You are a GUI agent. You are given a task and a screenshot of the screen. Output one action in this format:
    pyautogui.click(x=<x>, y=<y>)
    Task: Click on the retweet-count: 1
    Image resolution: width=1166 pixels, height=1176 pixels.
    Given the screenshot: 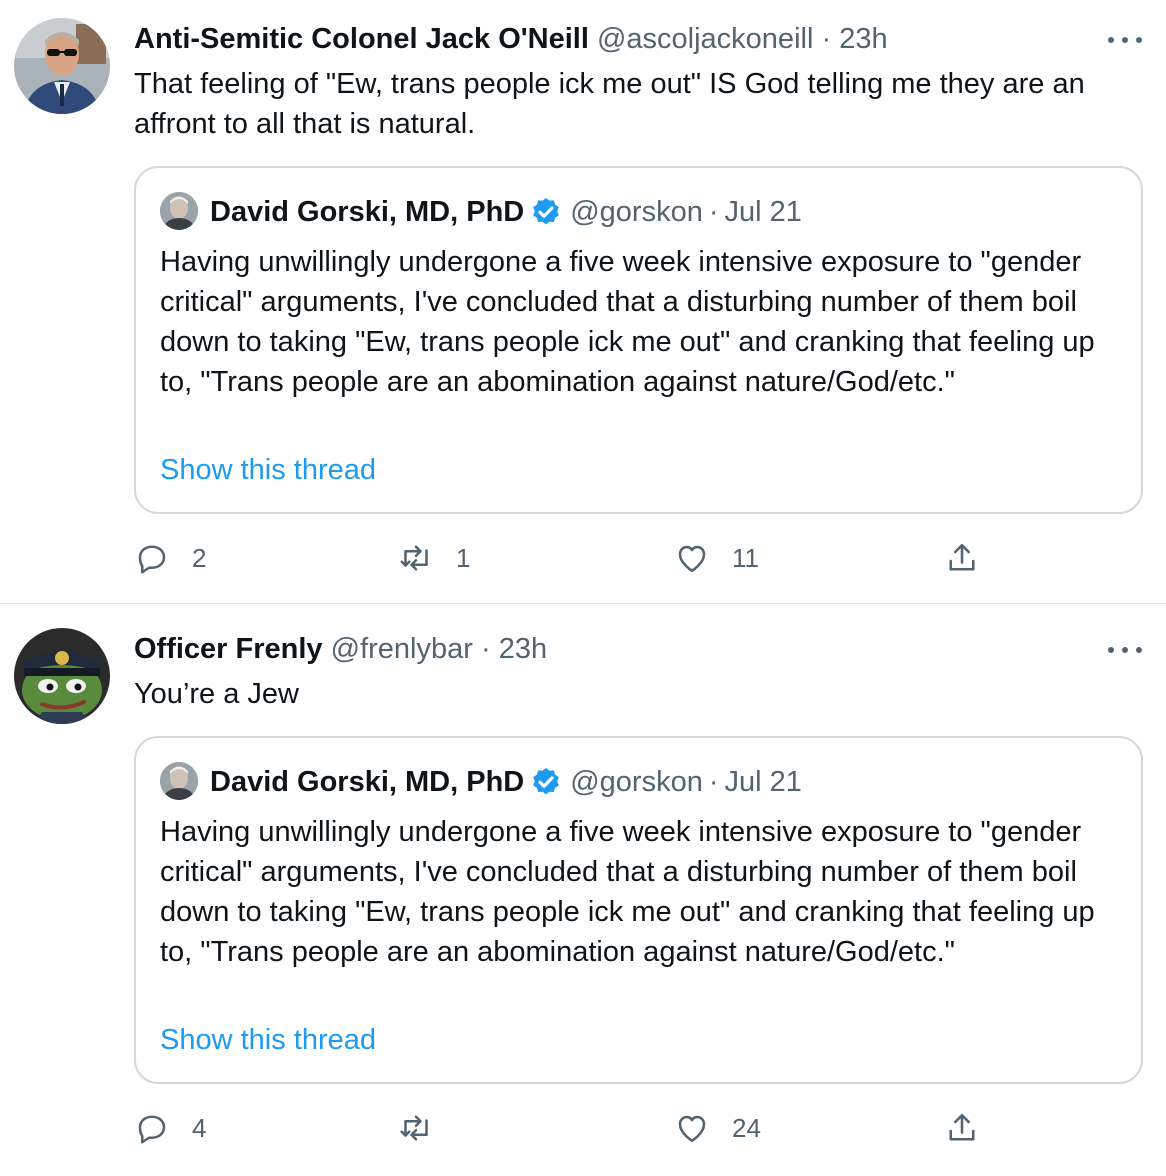 What is the action you would take?
    pyautogui.click(x=463, y=557)
    